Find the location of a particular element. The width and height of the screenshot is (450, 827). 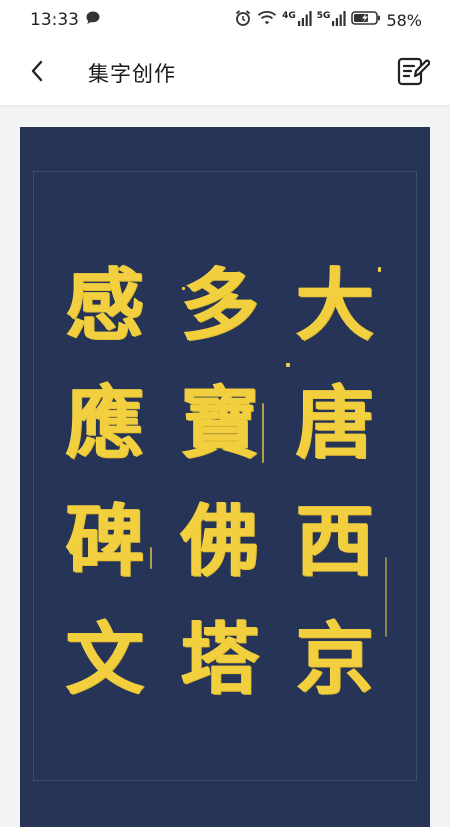

calligraphy-column-1: 大 唐 西 京 is located at coordinates (335, 483).